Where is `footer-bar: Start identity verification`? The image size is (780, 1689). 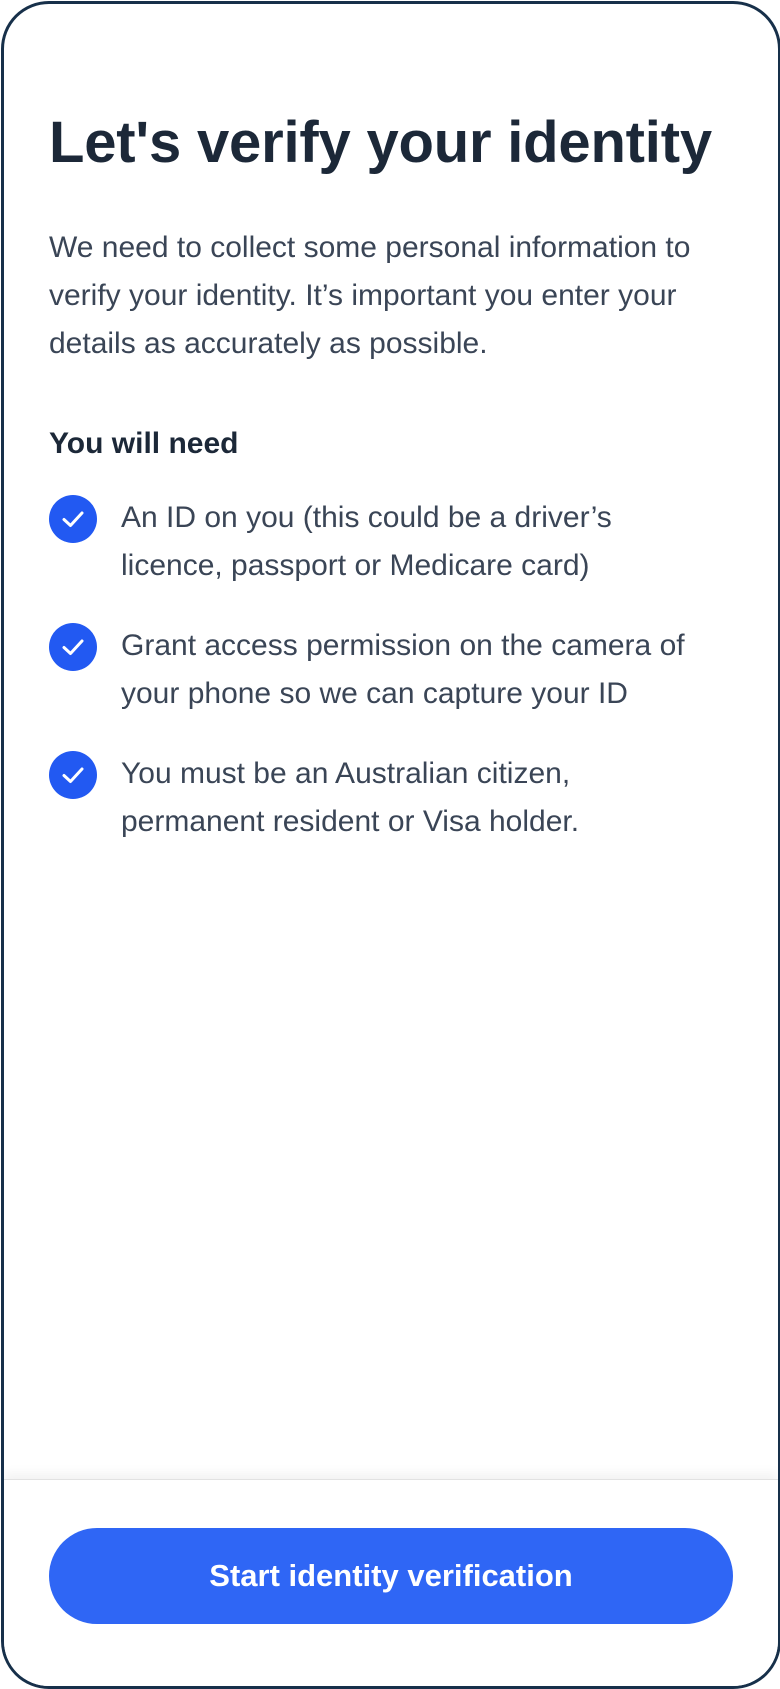 footer-bar: Start identity verification is located at coordinates (391, 1582).